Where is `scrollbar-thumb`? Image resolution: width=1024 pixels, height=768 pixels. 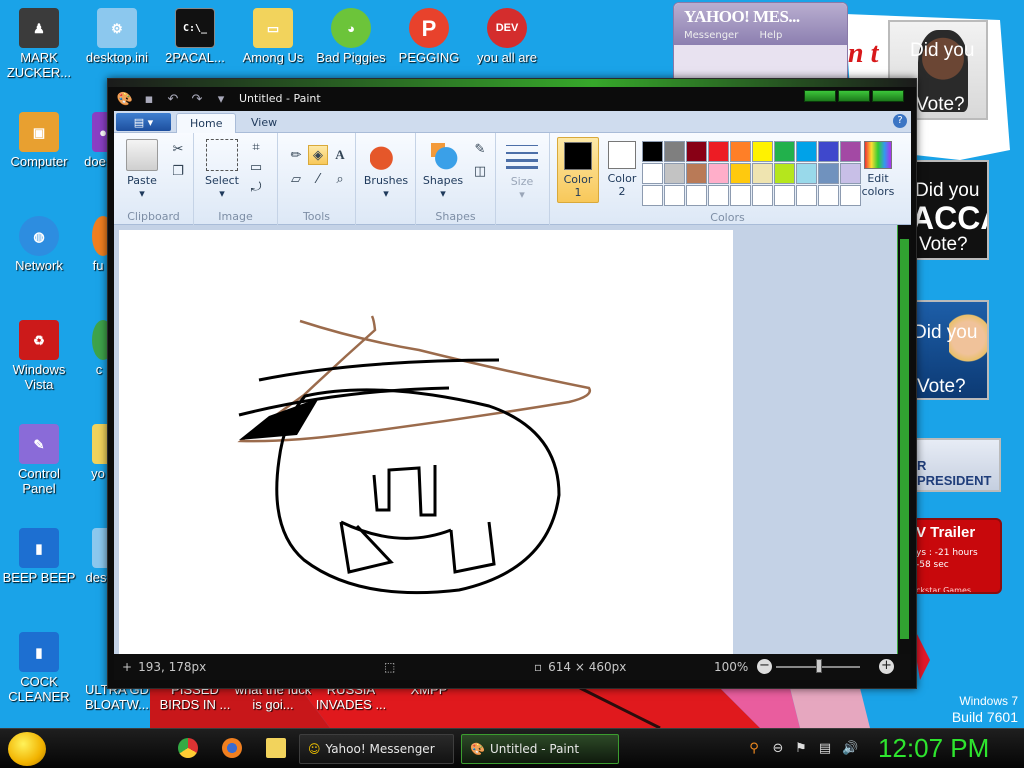 scrollbar-thumb is located at coordinates (904, 439).